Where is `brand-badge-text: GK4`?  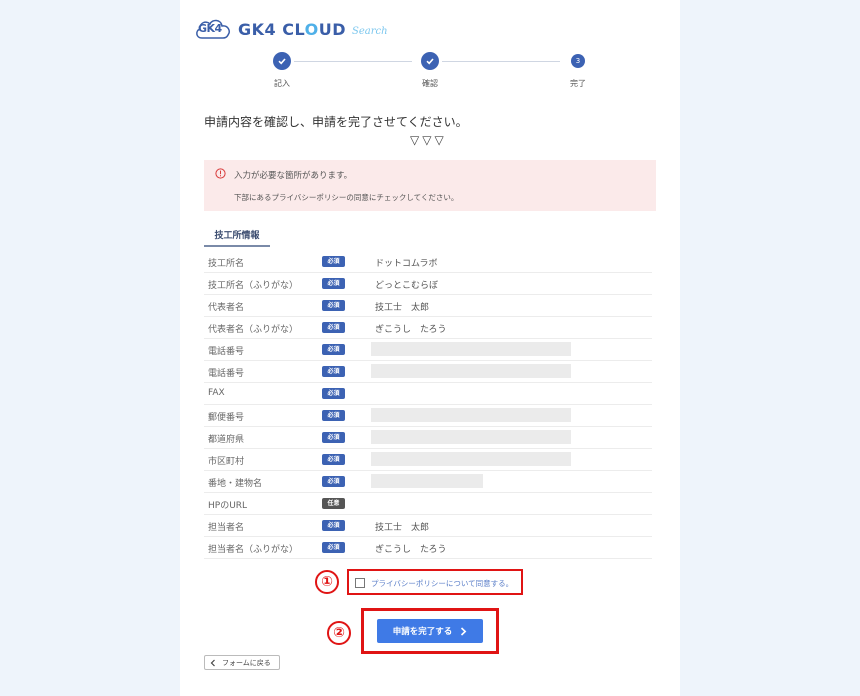
brand-badge-text: GK4 is located at coordinates (210, 28).